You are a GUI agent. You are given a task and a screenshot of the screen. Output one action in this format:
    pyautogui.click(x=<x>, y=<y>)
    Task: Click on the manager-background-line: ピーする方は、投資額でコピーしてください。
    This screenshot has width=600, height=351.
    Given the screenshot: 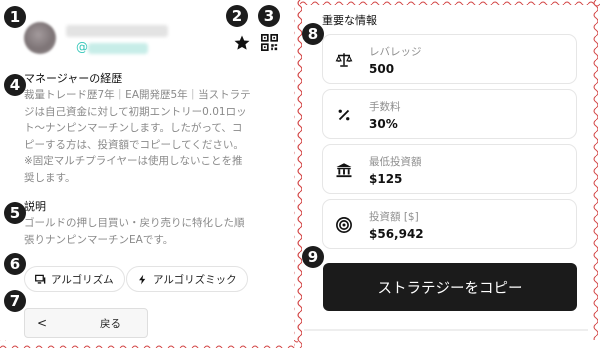 What is the action you would take?
    pyautogui.click(x=134, y=144)
    